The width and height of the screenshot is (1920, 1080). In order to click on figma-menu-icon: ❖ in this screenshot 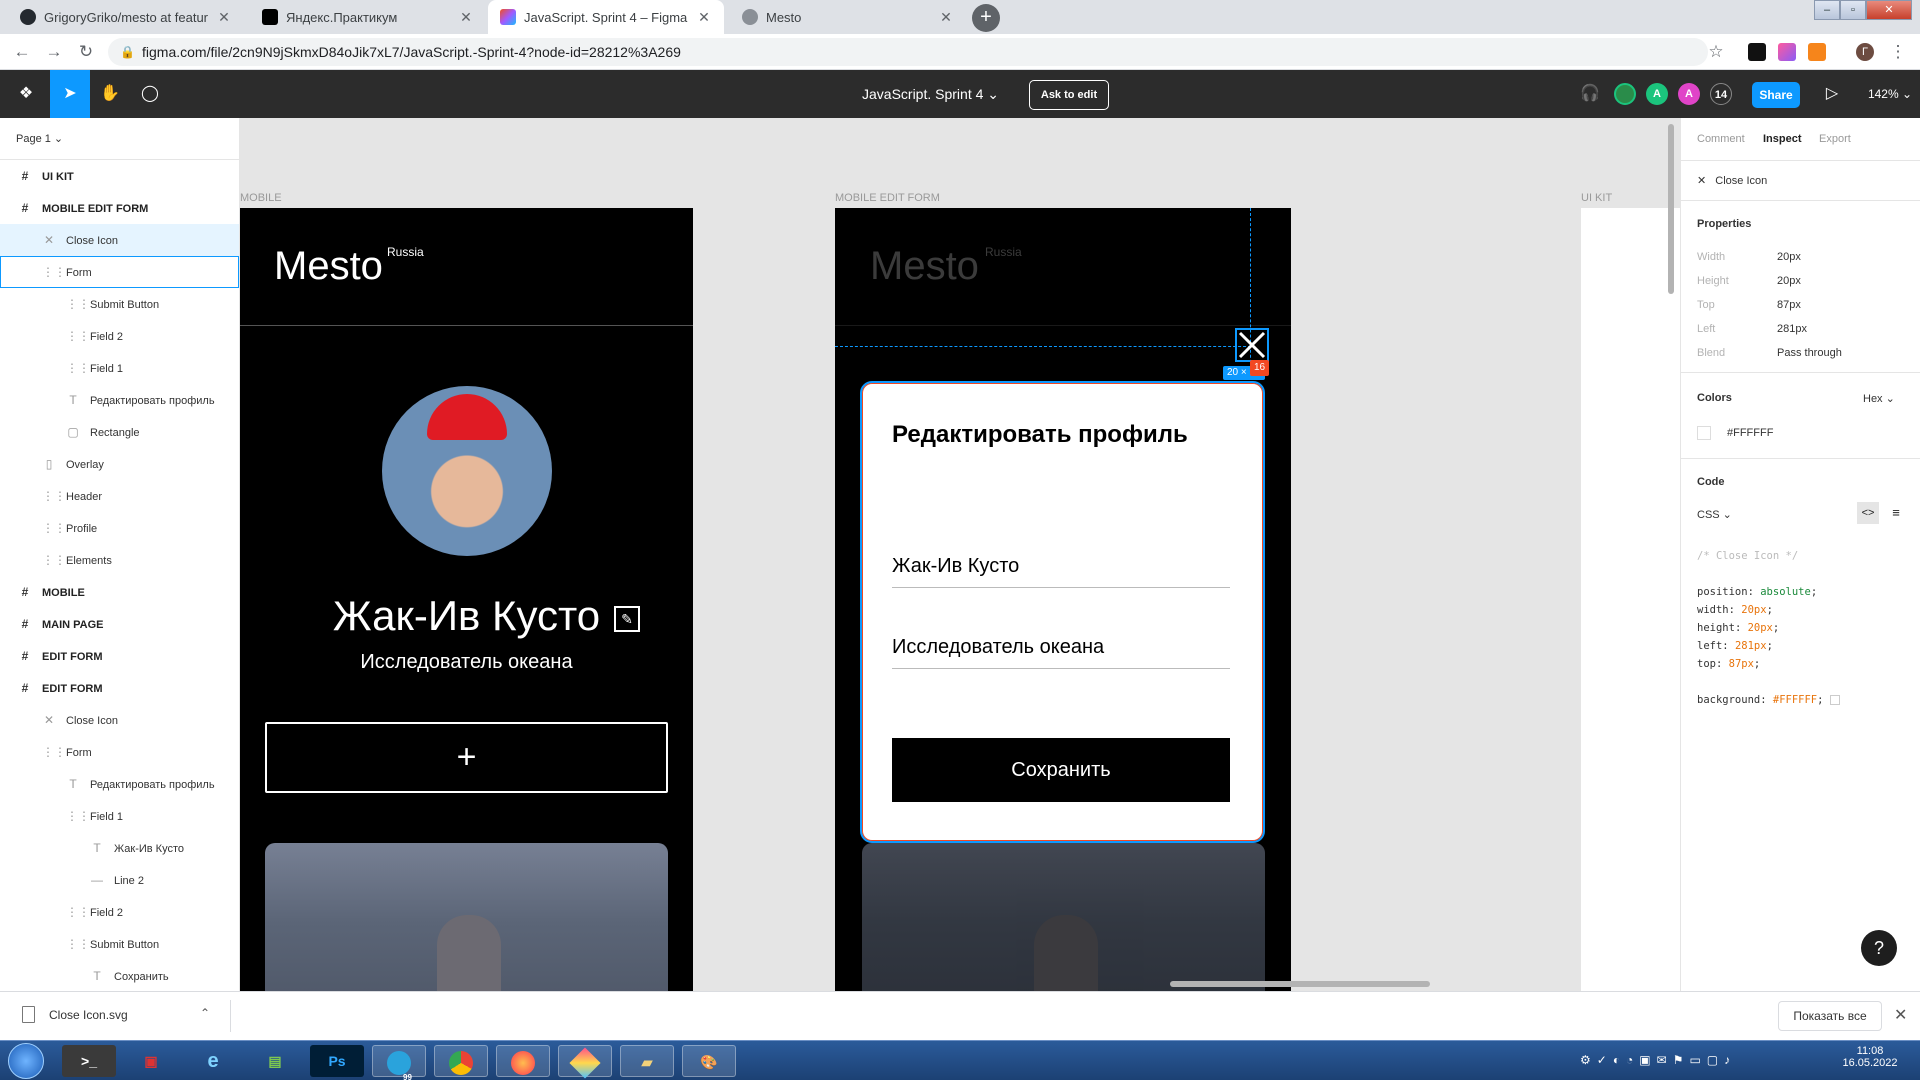, I will do `click(26, 94)`.